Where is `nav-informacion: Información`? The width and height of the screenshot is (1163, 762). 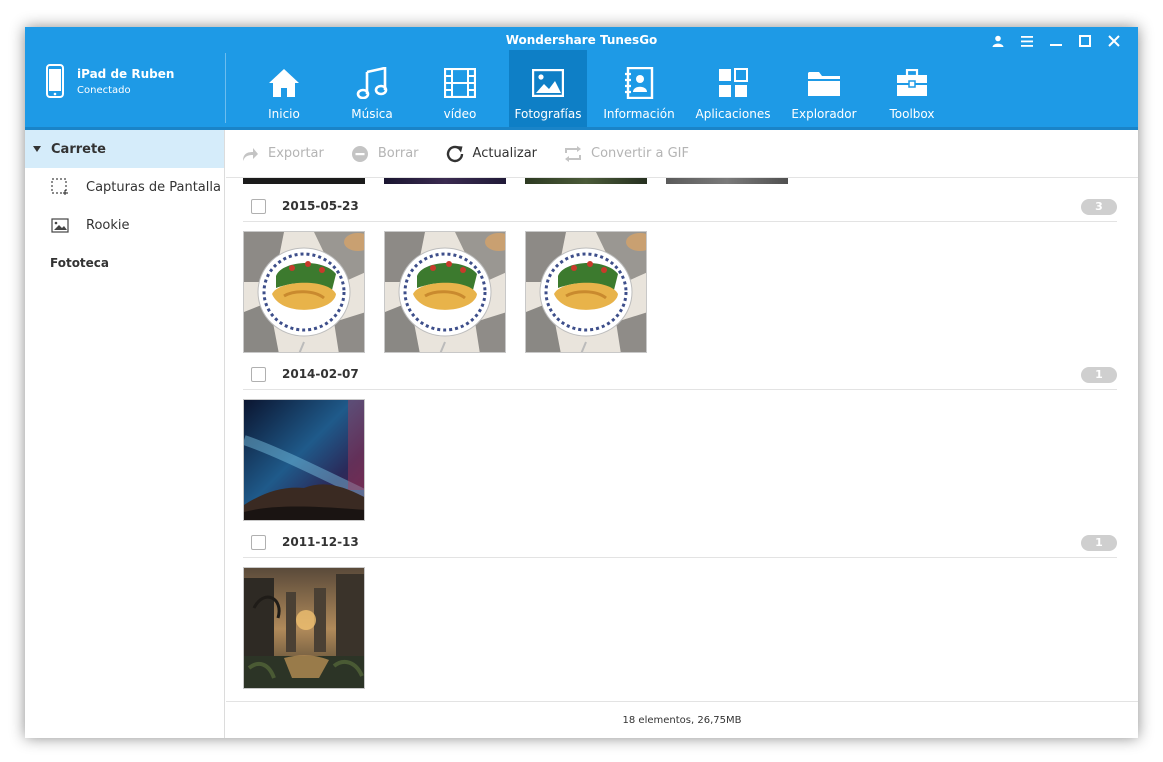 nav-informacion: Información is located at coordinates (639, 88).